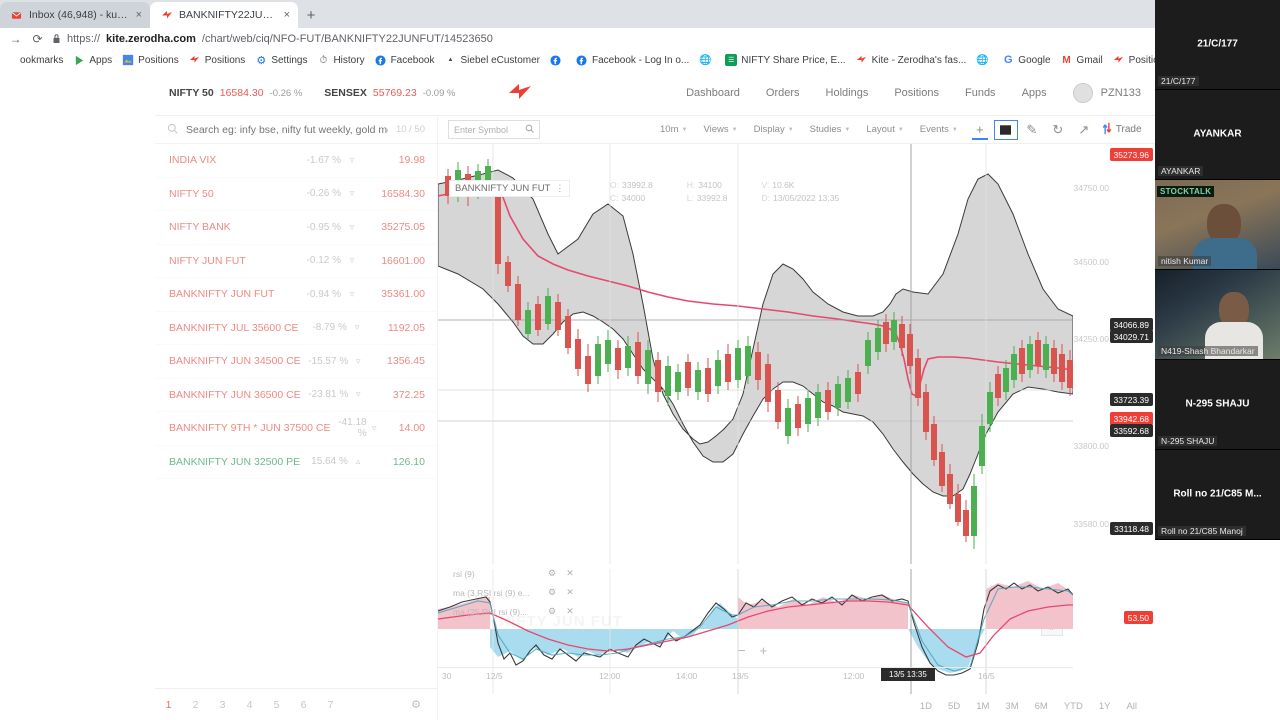 The width and height of the screenshot is (1280, 720). I want to click on kite-logo-icon, so click(520, 93).